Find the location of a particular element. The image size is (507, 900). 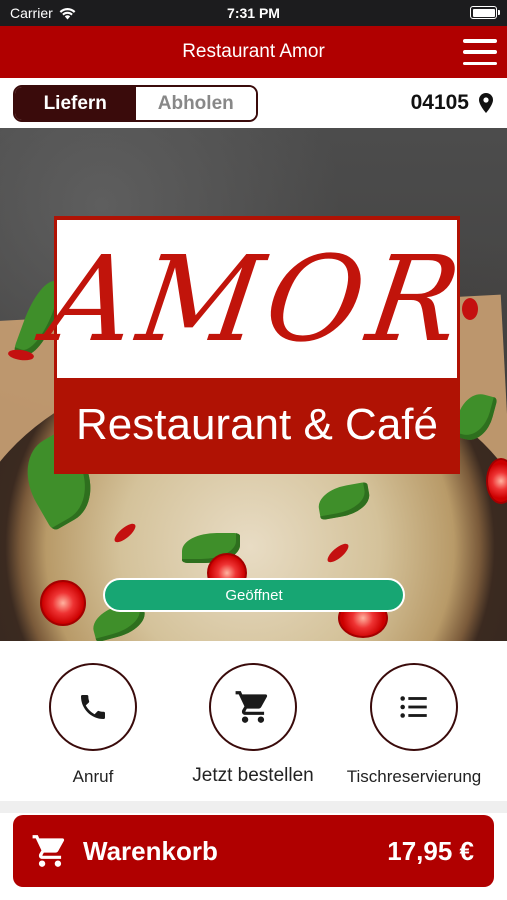

logo-brand-text: AMOR is located at coordinates (257, 299).